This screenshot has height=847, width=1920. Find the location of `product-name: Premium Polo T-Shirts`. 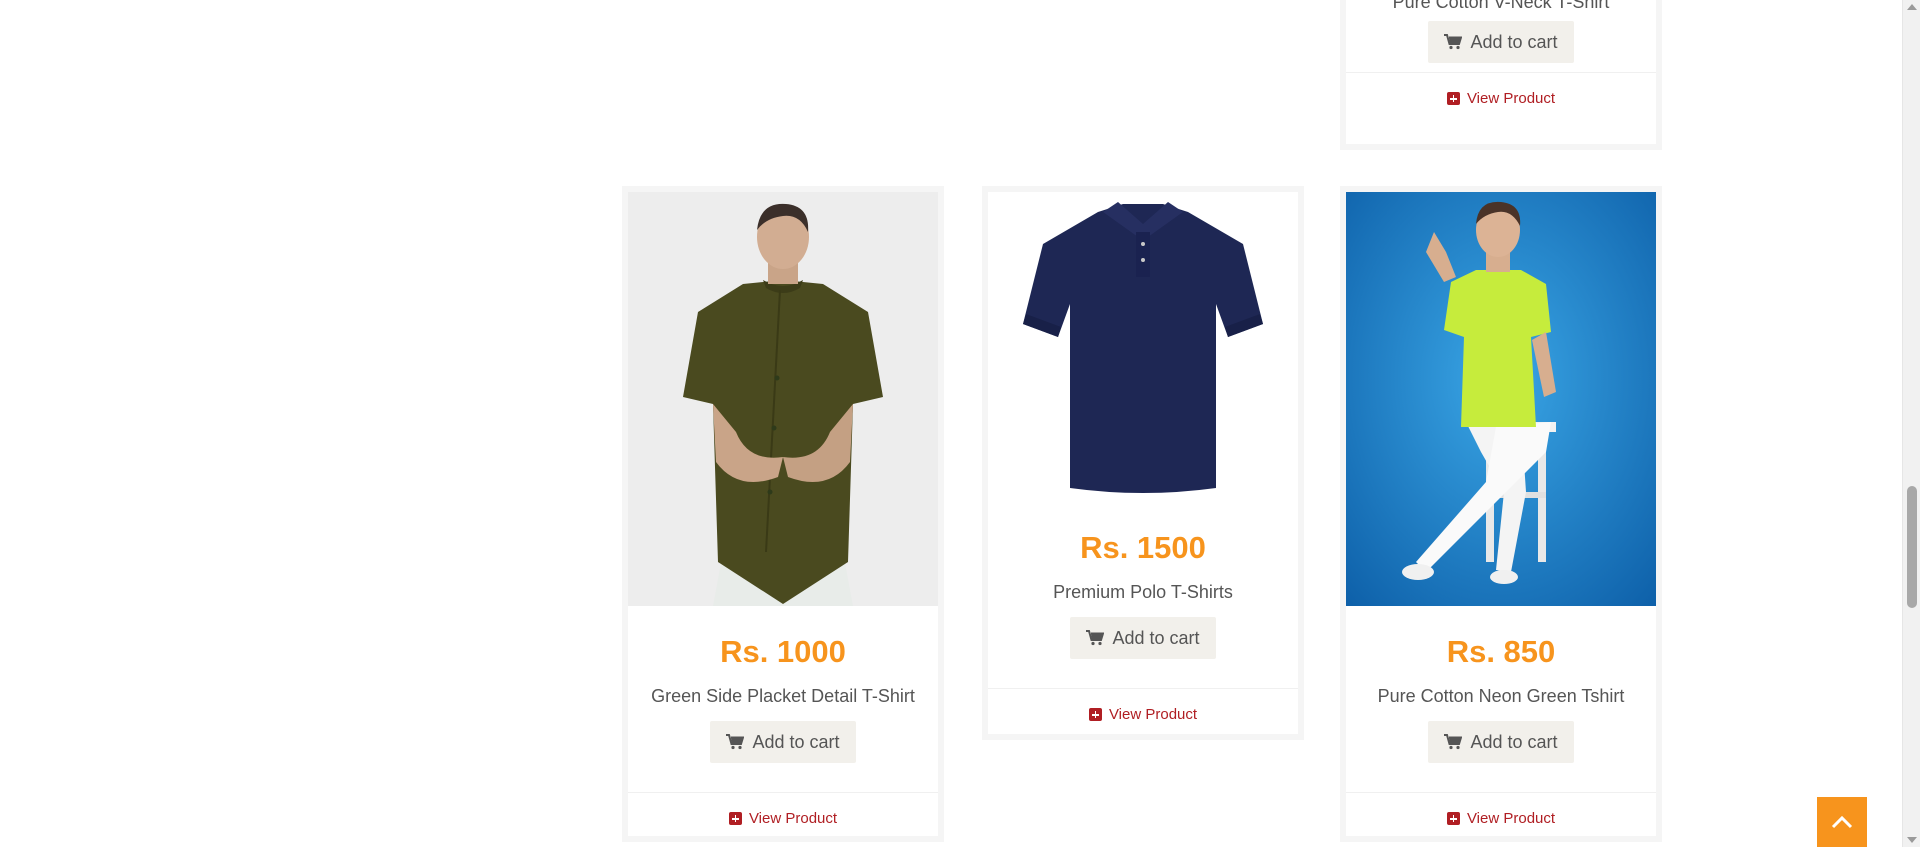

product-name: Premium Polo T-Shirts is located at coordinates (1143, 592).